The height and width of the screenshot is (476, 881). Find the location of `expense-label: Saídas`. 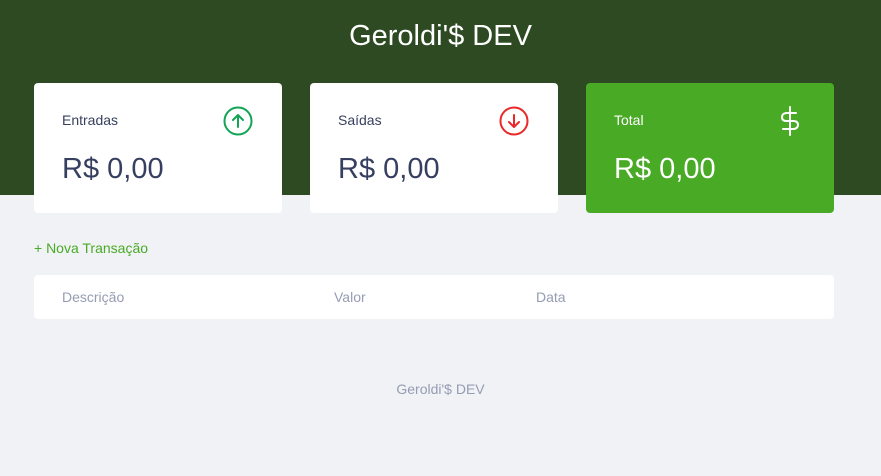

expense-label: Saídas is located at coordinates (360, 120).